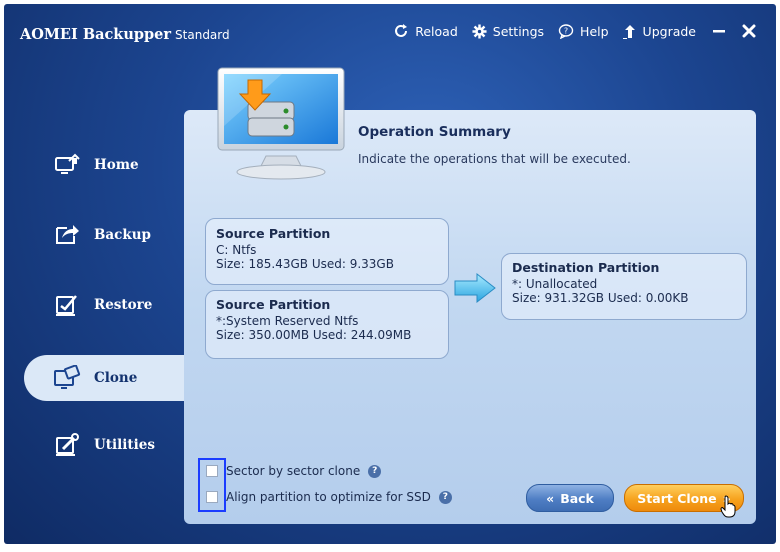 Image resolution: width=780 pixels, height=552 pixels. What do you see at coordinates (555, 284) in the screenshot?
I see `destination-partition-name: *: Unallocated` at bounding box center [555, 284].